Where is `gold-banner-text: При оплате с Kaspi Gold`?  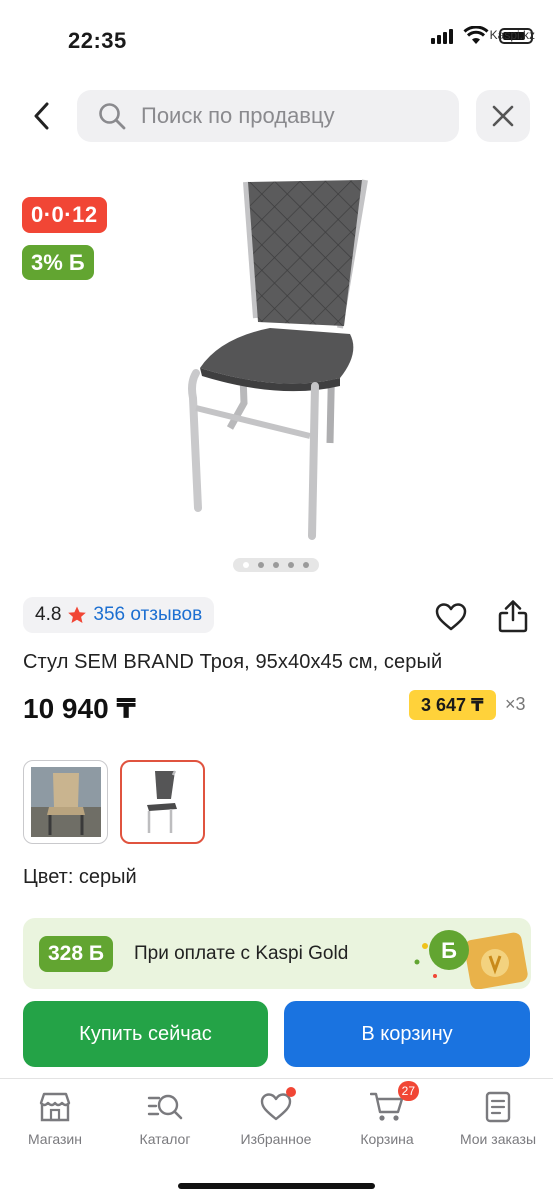 gold-banner-text: При оплате с Kaspi Gold is located at coordinates (241, 953).